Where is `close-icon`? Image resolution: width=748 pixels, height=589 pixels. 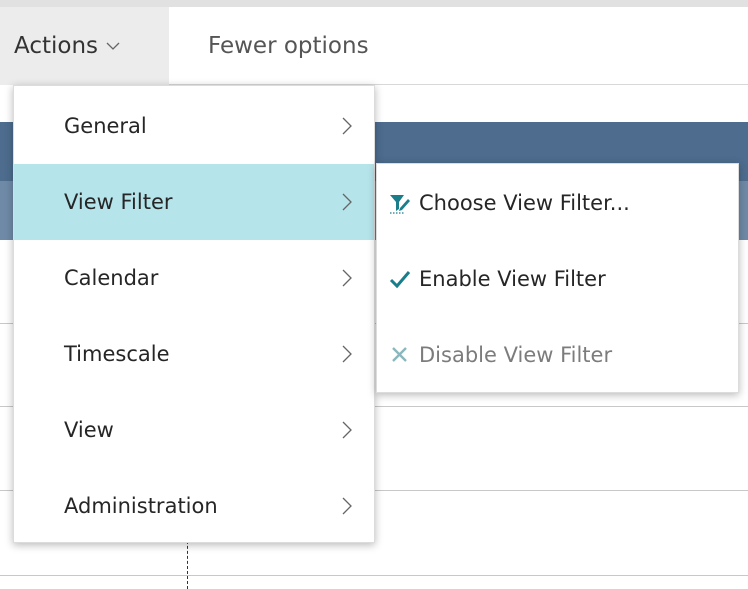 close-icon is located at coordinates (399, 354).